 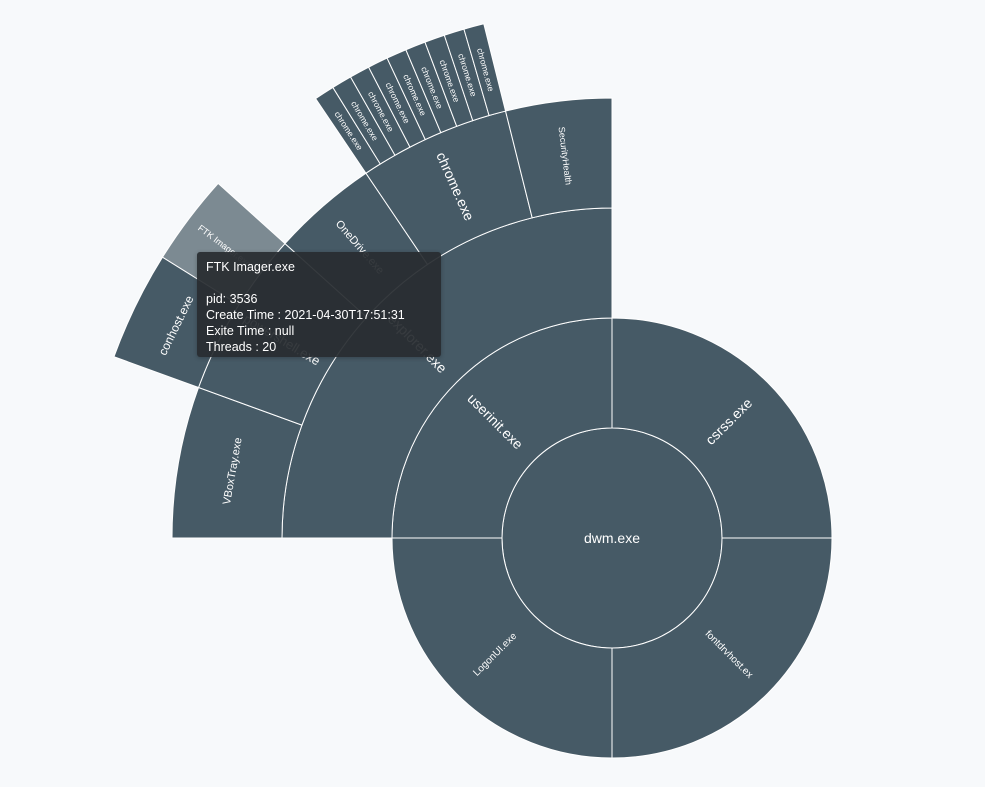 What do you see at coordinates (241, 347) in the screenshot?
I see `tooltip-threads: Threads : 20` at bounding box center [241, 347].